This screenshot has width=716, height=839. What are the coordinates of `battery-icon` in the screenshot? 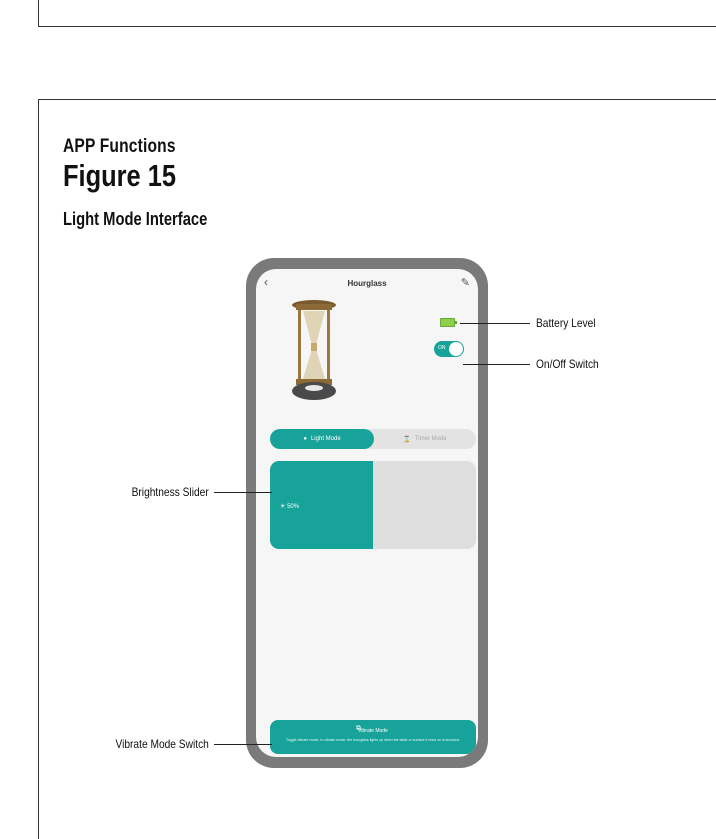 It's located at (448, 322).